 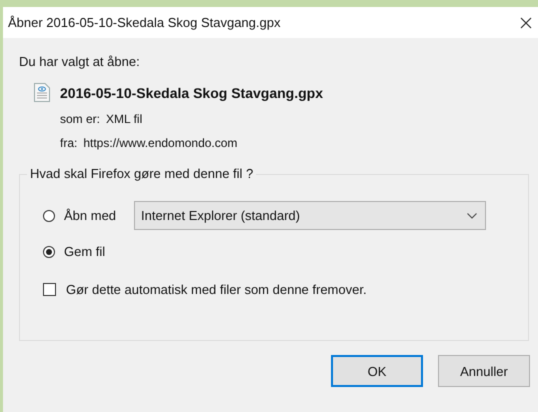 What do you see at coordinates (377, 371) in the screenshot?
I see `ok-button: OK` at bounding box center [377, 371].